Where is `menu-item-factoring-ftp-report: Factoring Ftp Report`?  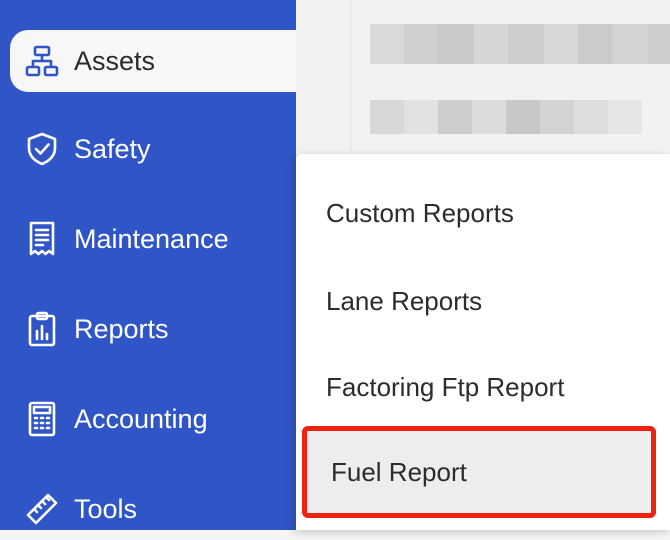 menu-item-factoring-ftp-report: Factoring Ftp Report is located at coordinates (476, 387).